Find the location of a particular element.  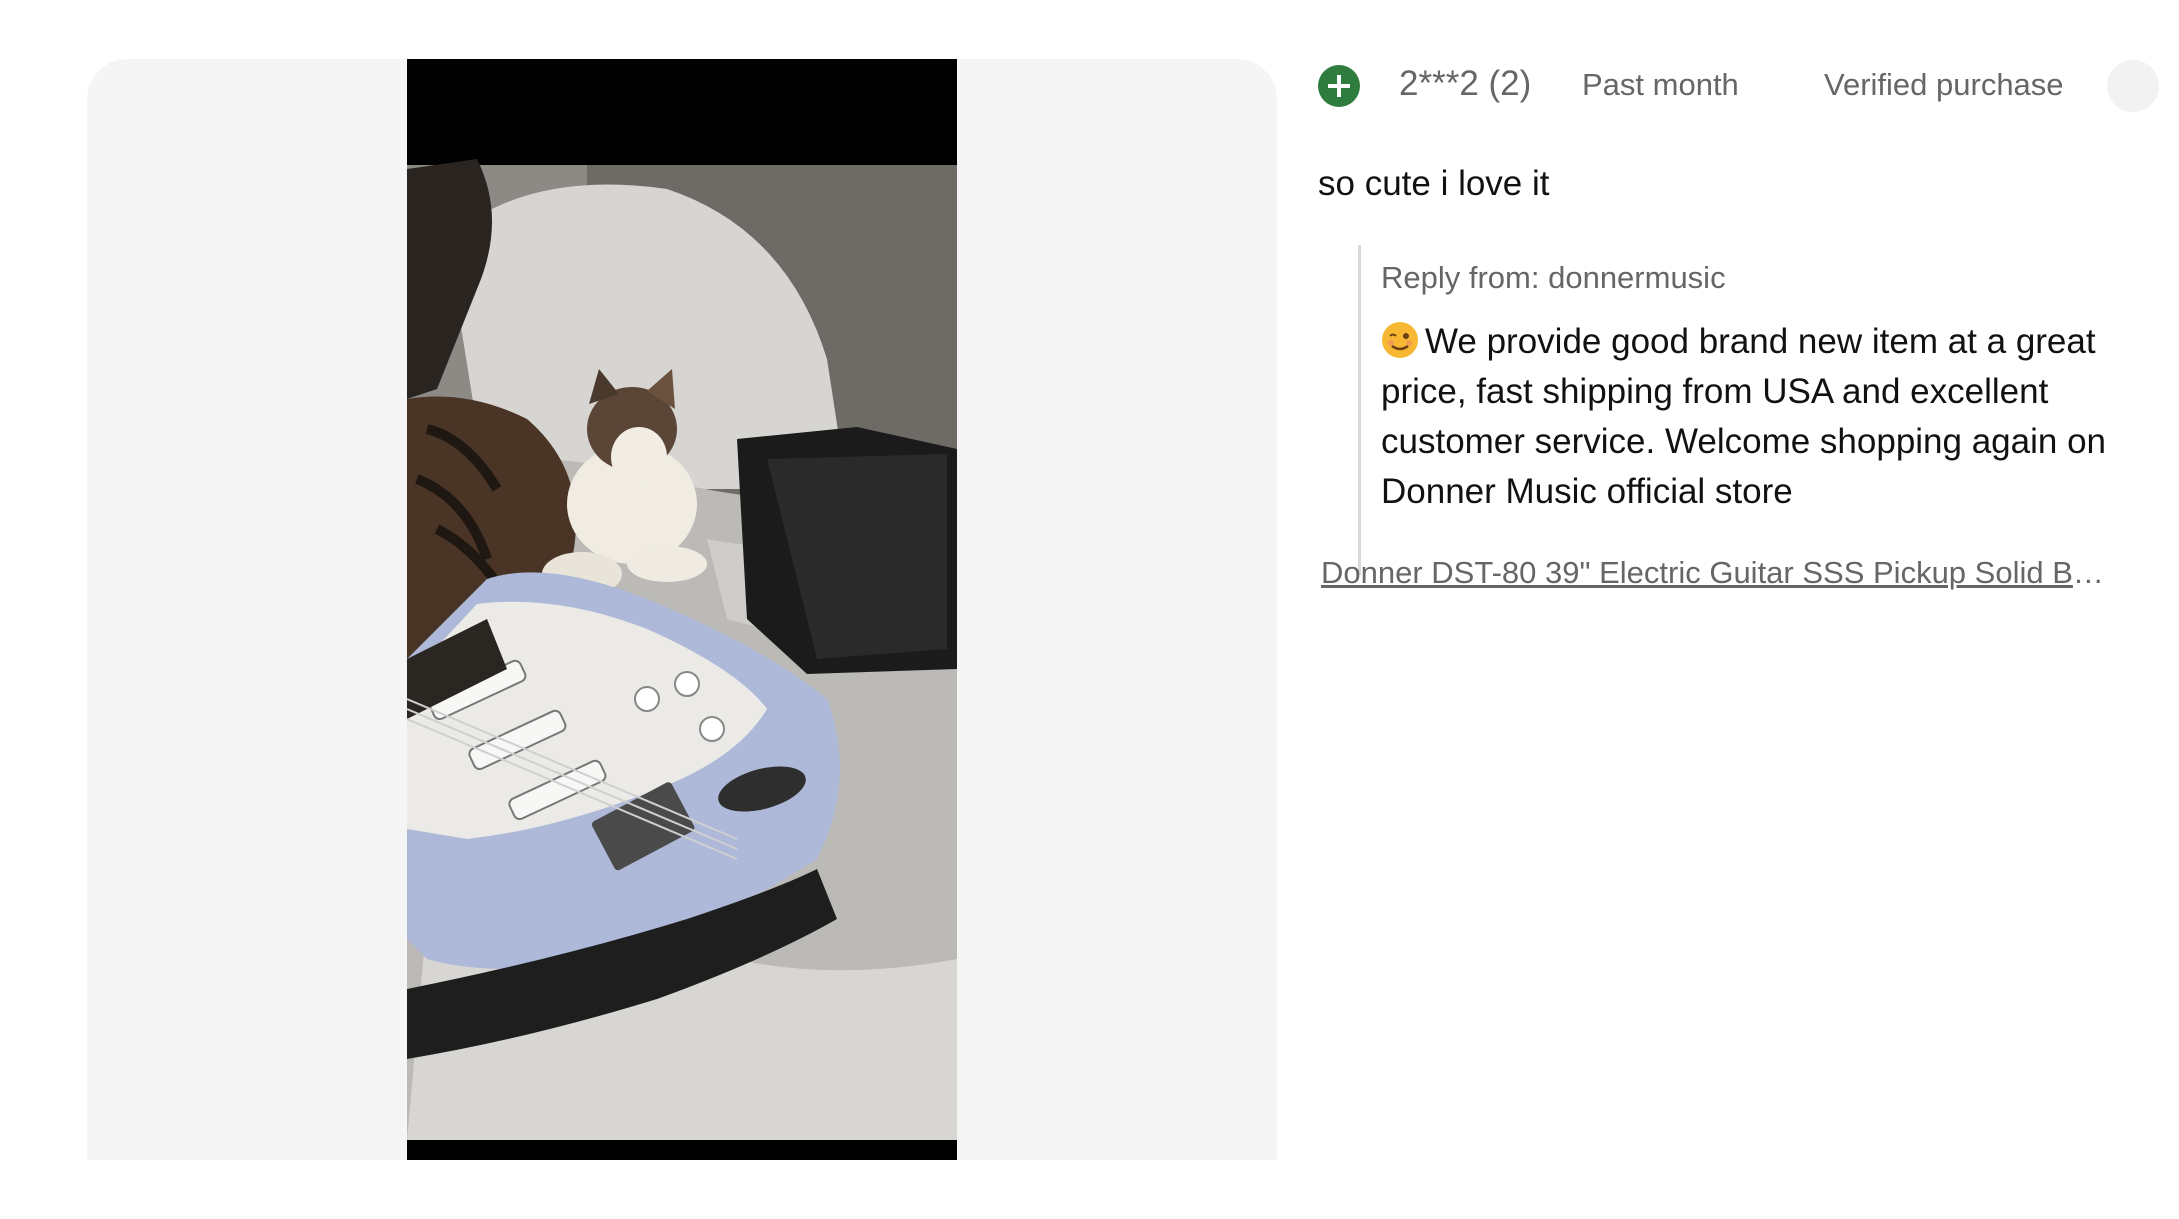

plus-circle-icon is located at coordinates (1339, 86).